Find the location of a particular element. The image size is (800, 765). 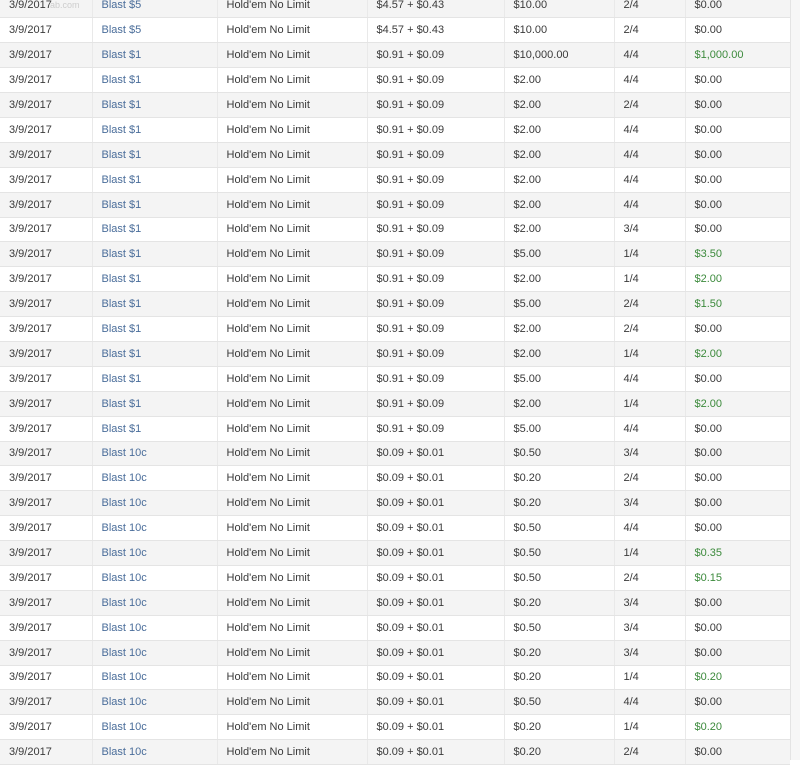

buy-in-cell: $0.09 + $0.01 is located at coordinates (436, 578).